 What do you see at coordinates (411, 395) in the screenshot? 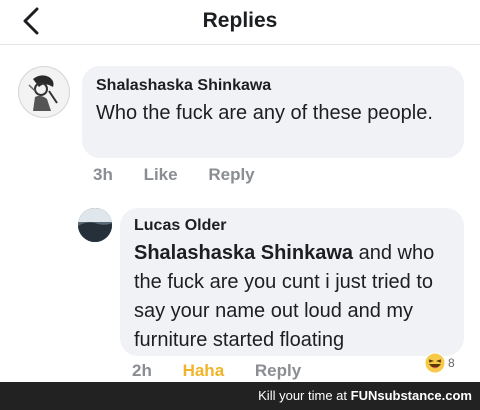
I see `watermark-brand: FUNsubstance.com` at bounding box center [411, 395].